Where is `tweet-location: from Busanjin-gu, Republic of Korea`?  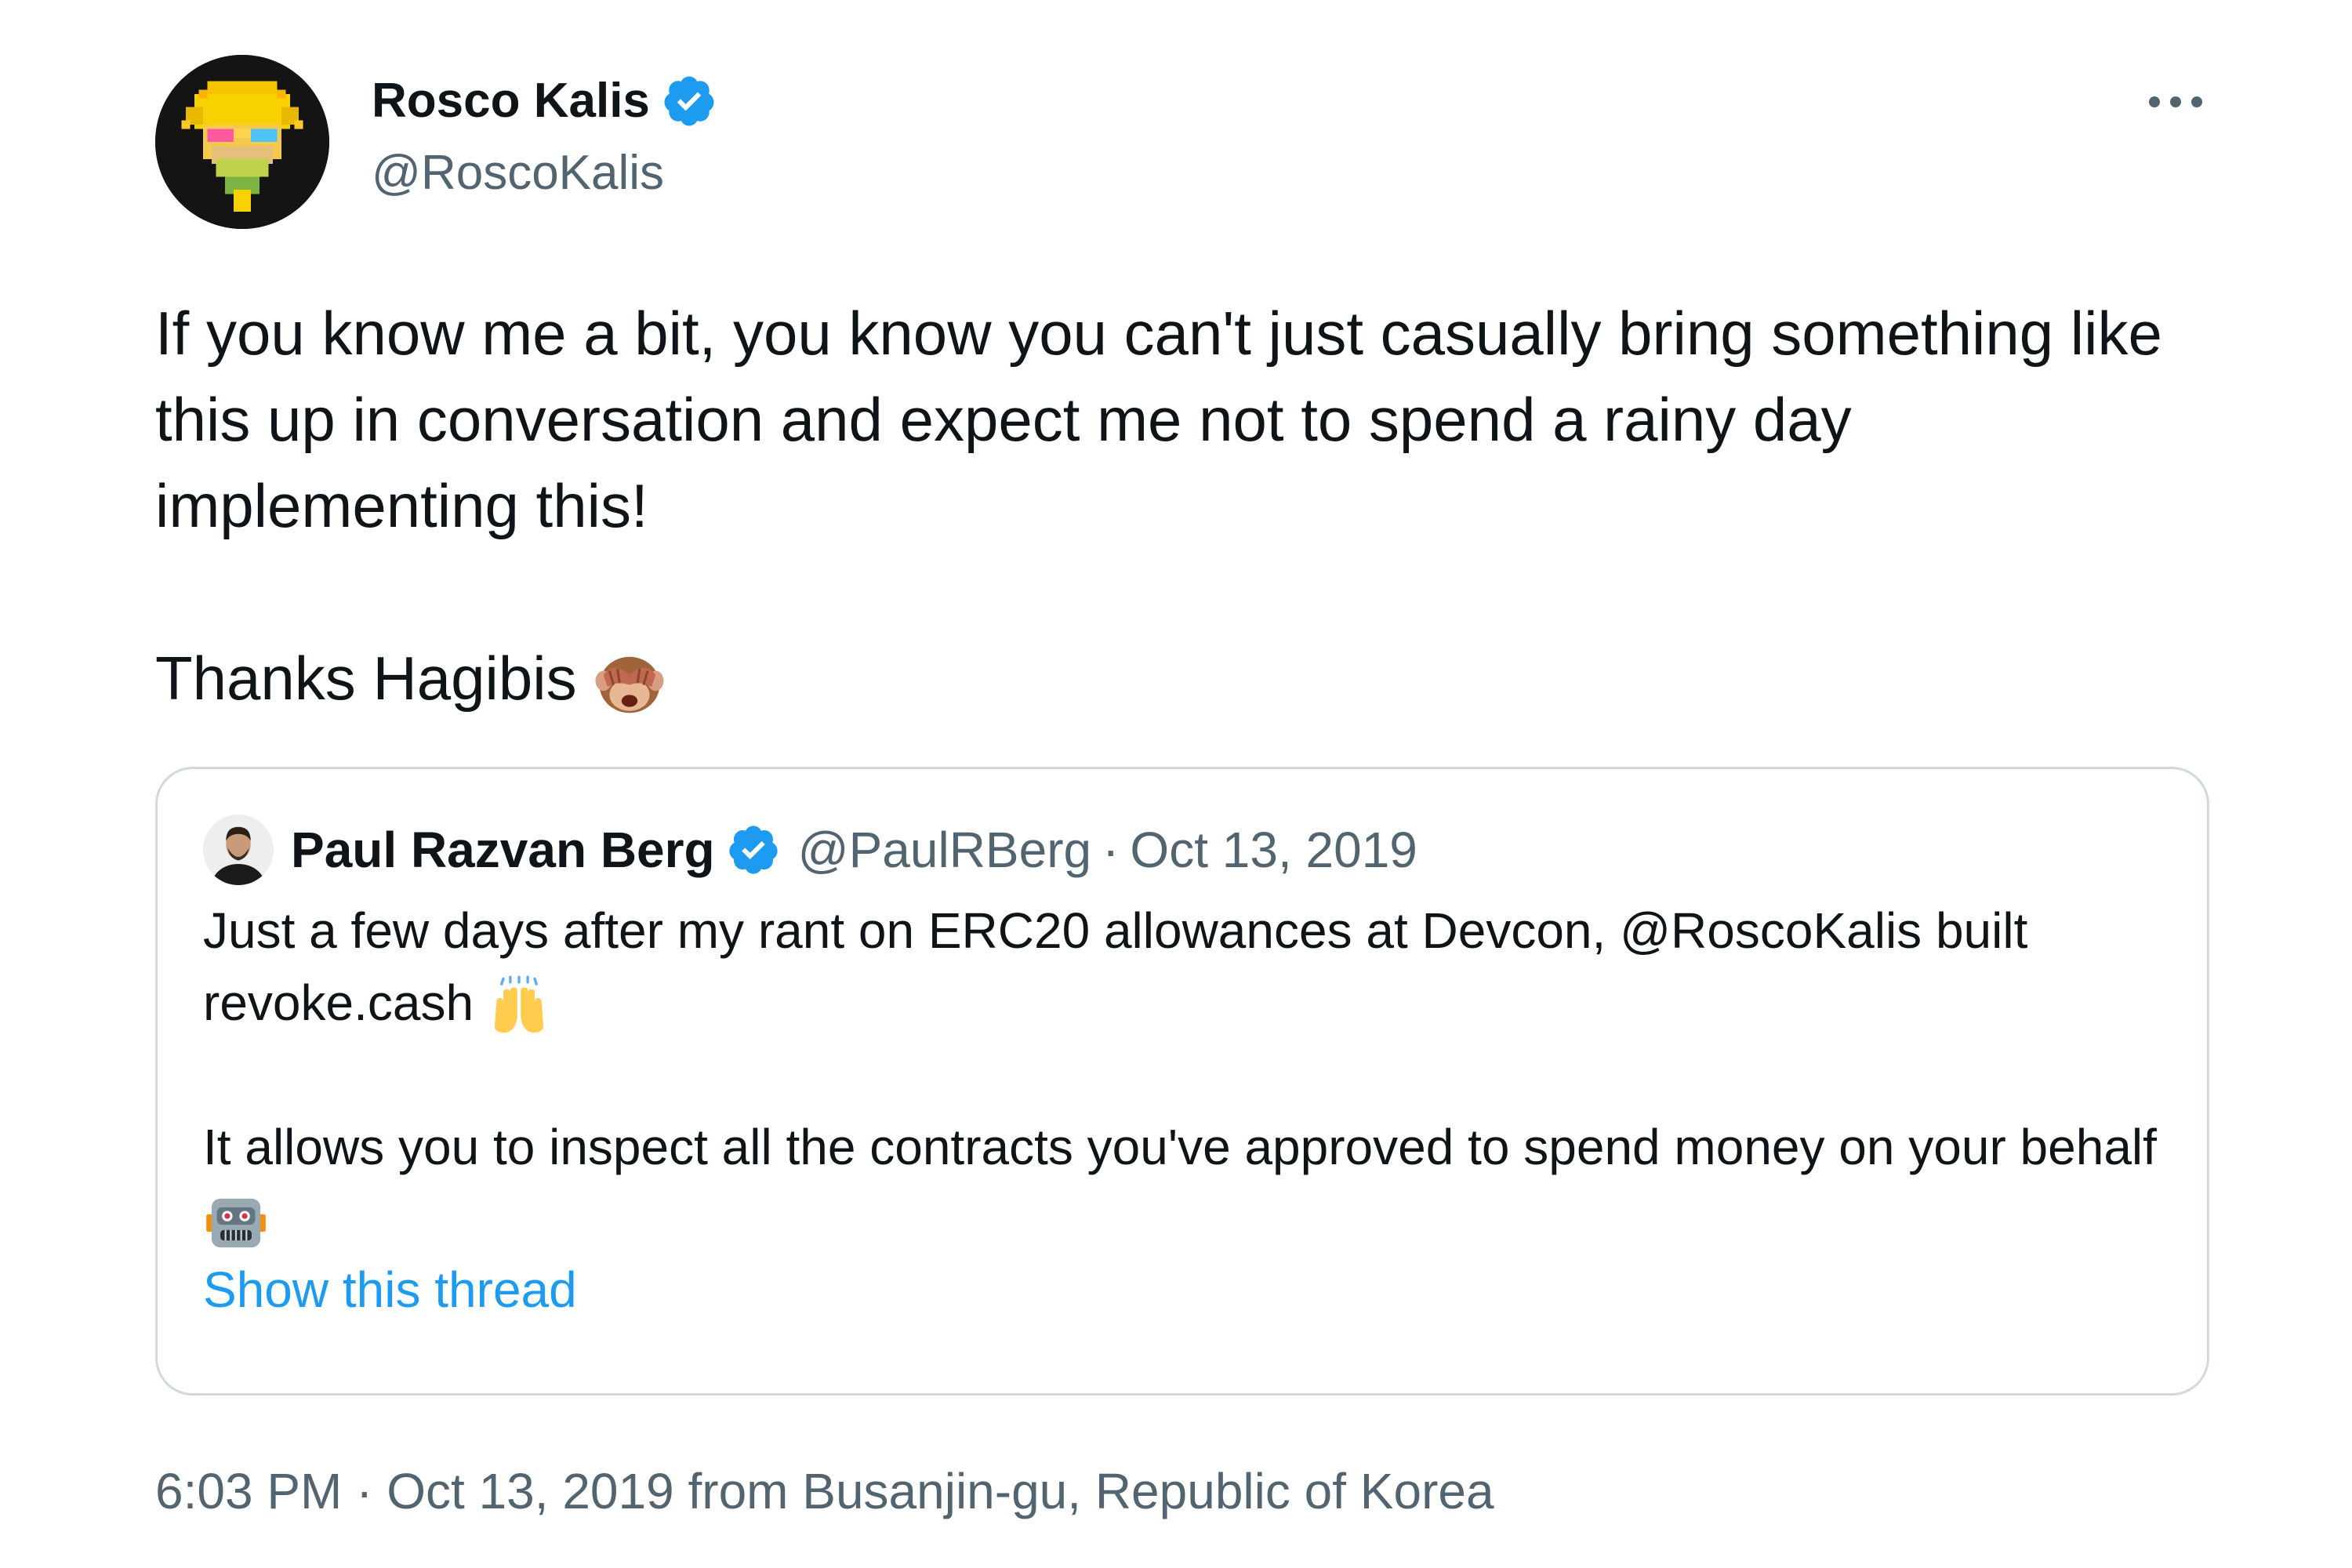
tweet-location: from Busanjin-gu, Republic of Korea is located at coordinates (1091, 1491).